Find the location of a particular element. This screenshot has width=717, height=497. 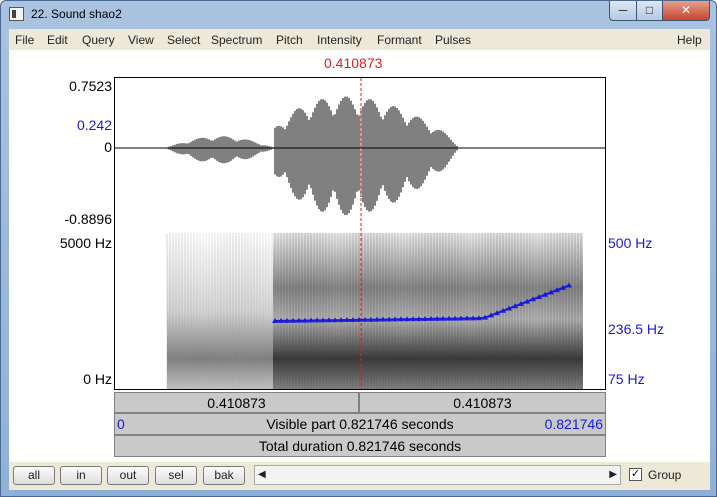

time-segment-left-label: 0.410873 is located at coordinates (236, 403).